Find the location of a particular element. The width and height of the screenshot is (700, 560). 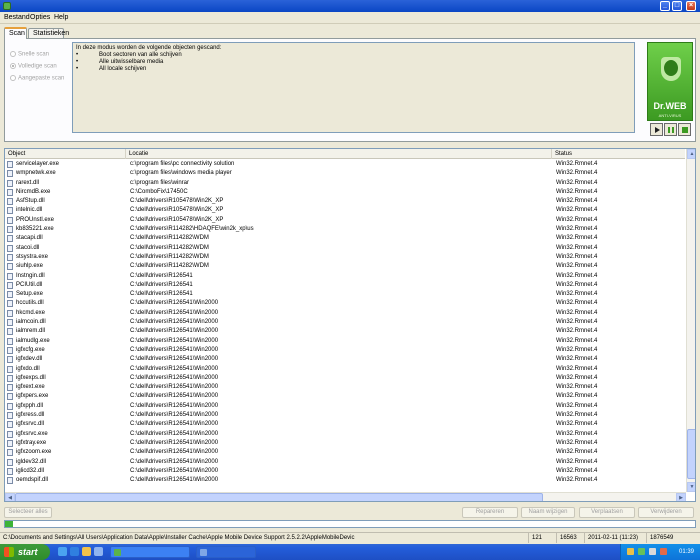

menu-help: Help is located at coordinates (61, 17).